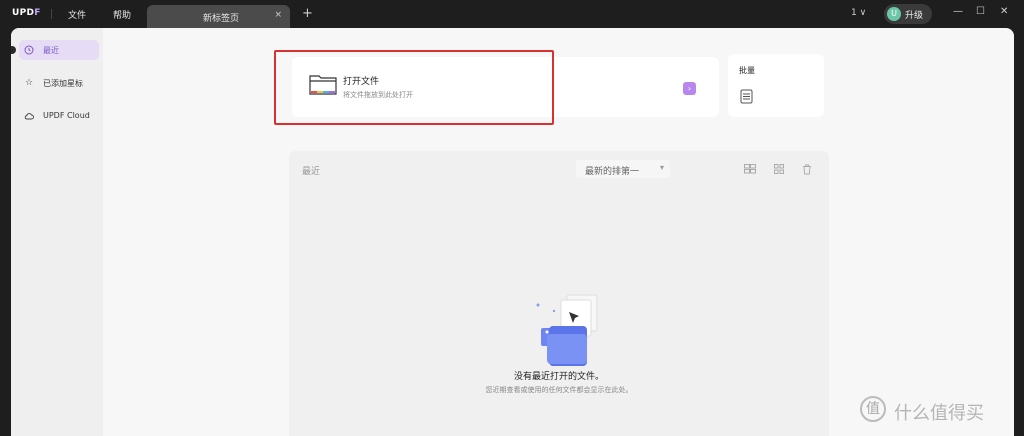 The height and width of the screenshot is (436, 1024). I want to click on avatar: U, so click(894, 14).